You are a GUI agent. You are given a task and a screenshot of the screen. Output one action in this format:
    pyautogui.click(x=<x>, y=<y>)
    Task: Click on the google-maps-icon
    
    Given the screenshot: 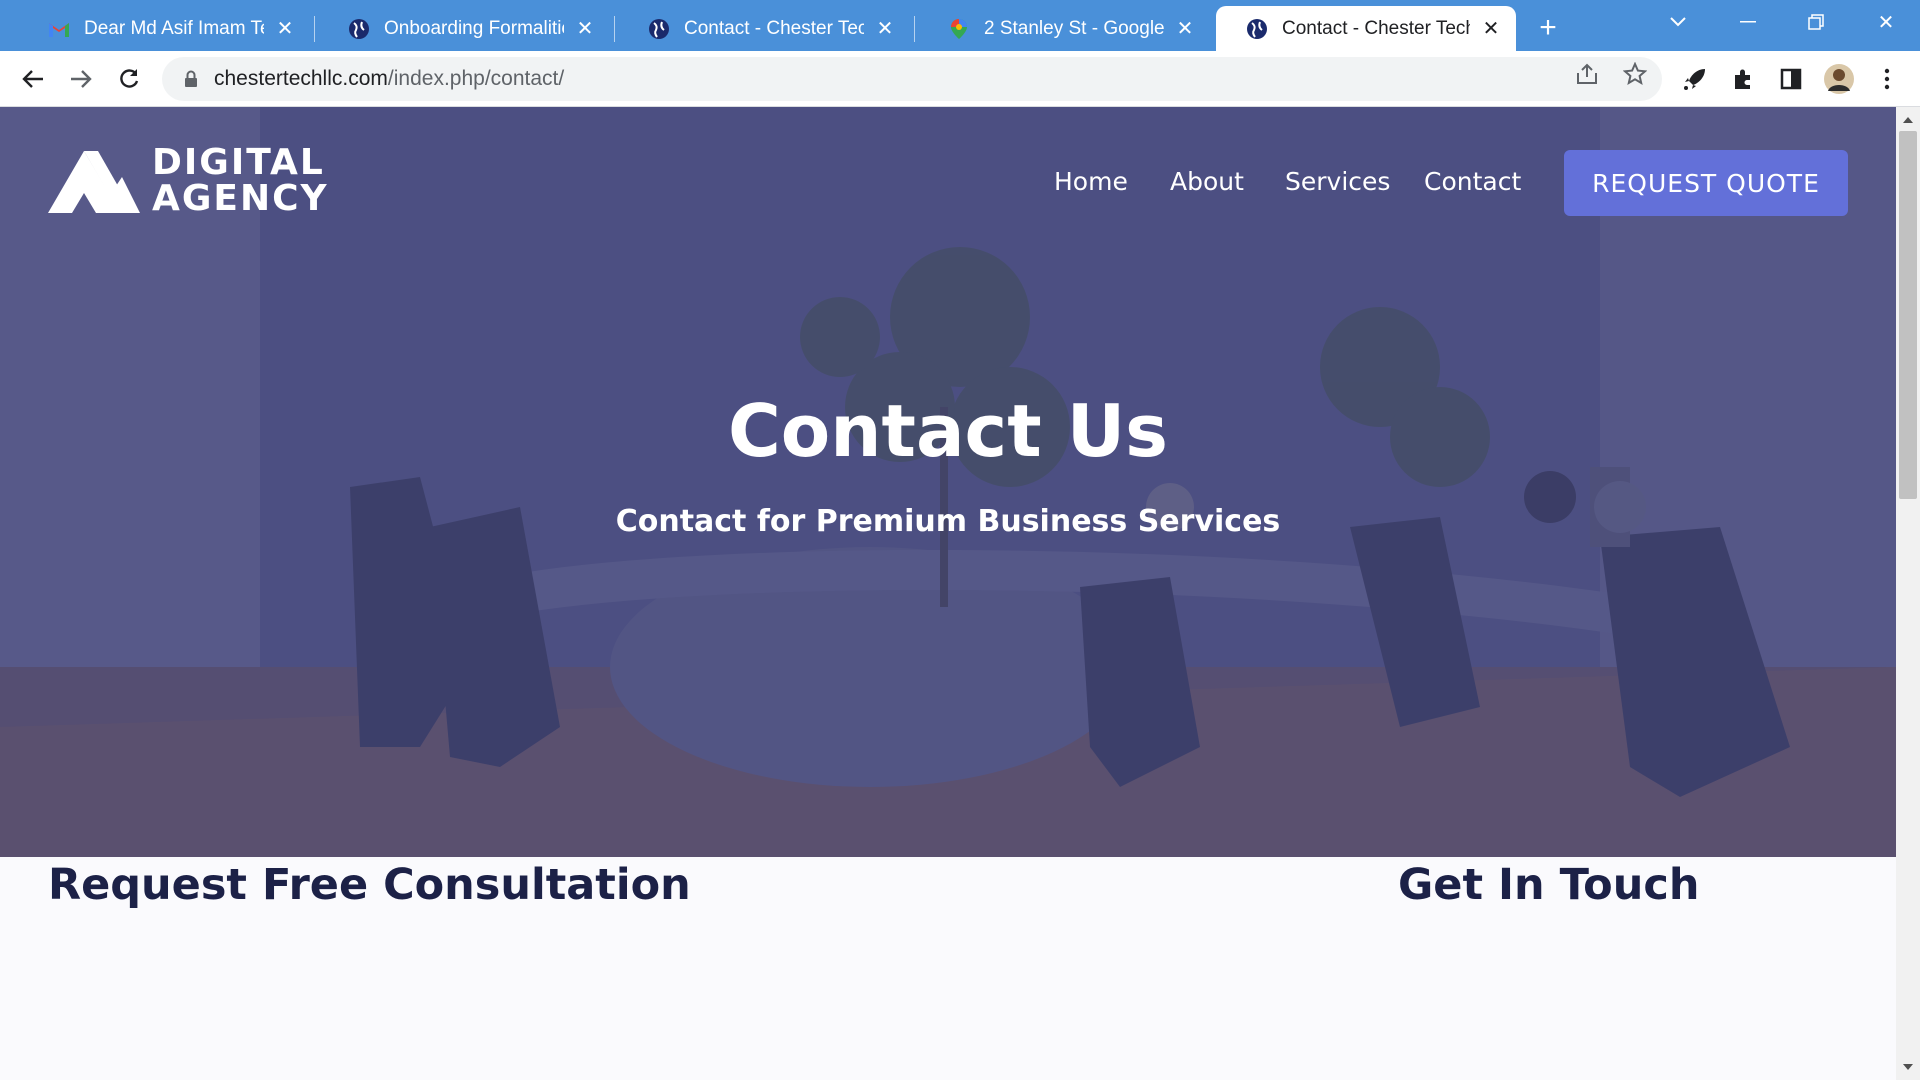 What is the action you would take?
    pyautogui.click(x=959, y=29)
    